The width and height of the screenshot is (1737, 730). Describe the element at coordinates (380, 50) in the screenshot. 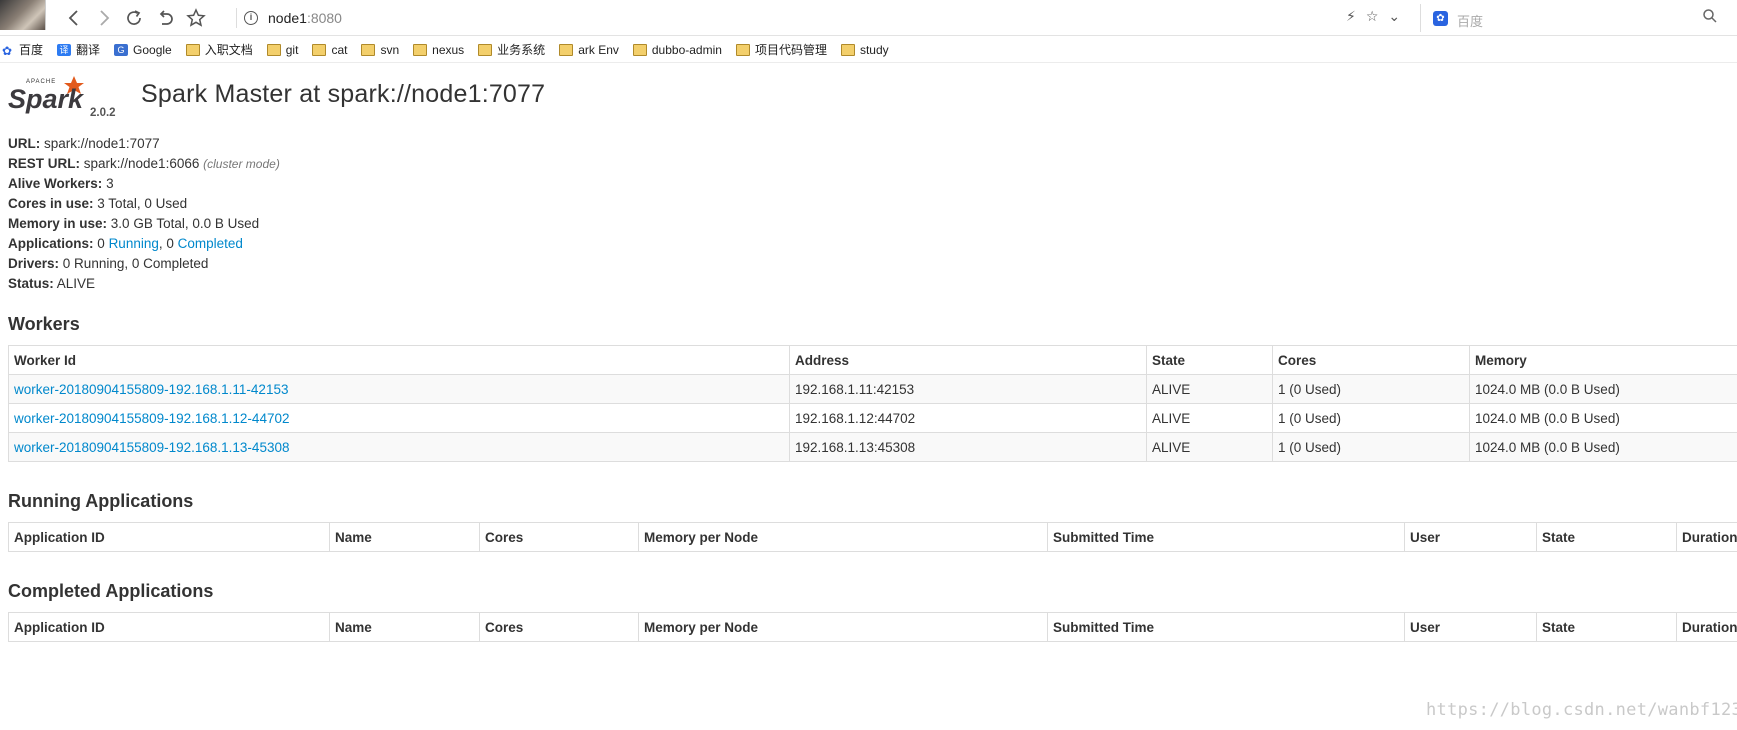

I see `bookmark-folder: svn` at that location.